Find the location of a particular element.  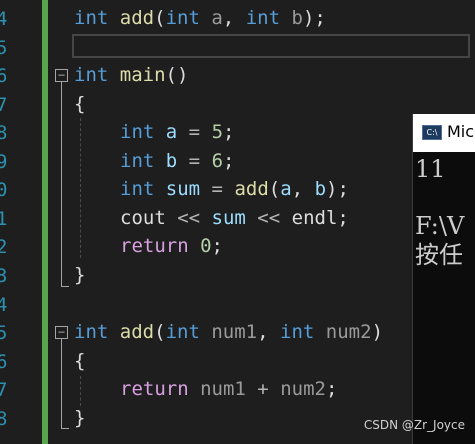

code-line-9: int b = 6; is located at coordinates (177, 161).